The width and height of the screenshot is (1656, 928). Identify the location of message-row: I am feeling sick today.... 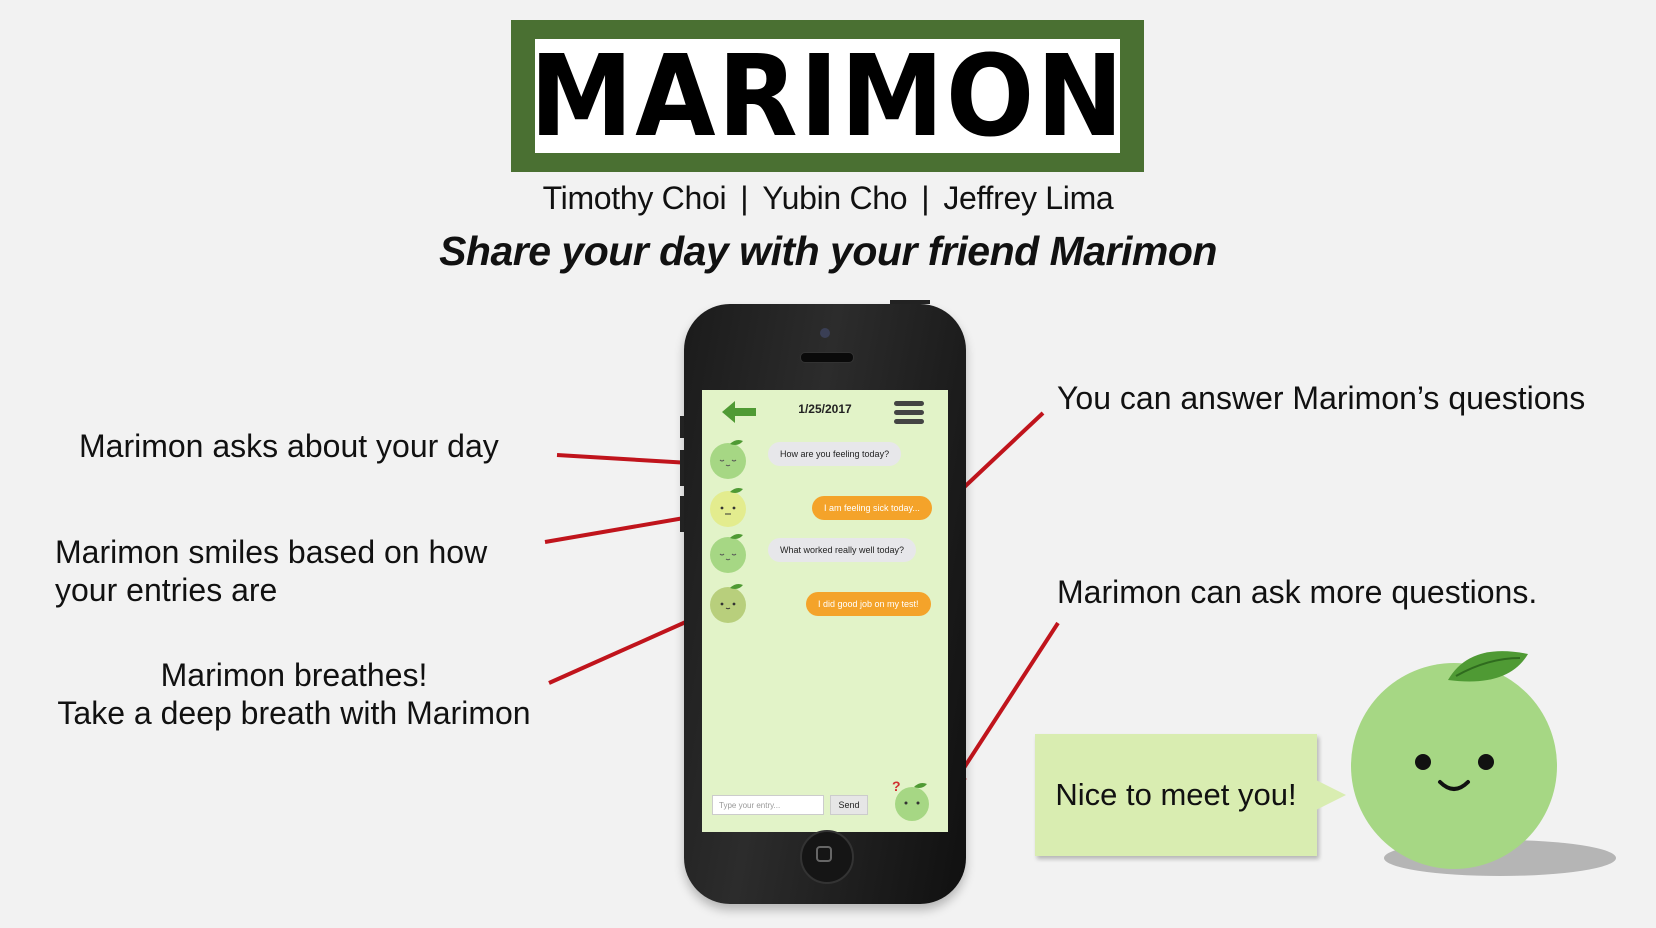
(872, 508).